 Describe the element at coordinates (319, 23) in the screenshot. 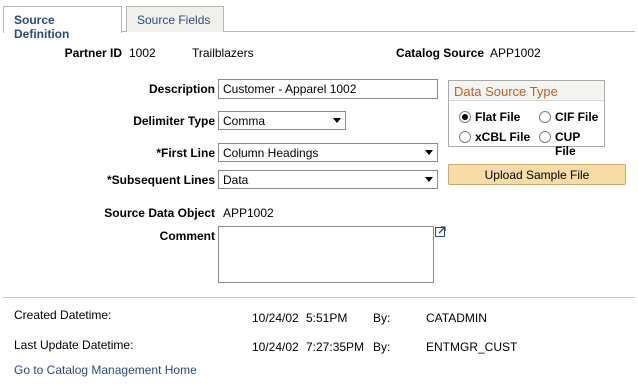

I see `tab-bar: Source Definition Source Fields` at that location.